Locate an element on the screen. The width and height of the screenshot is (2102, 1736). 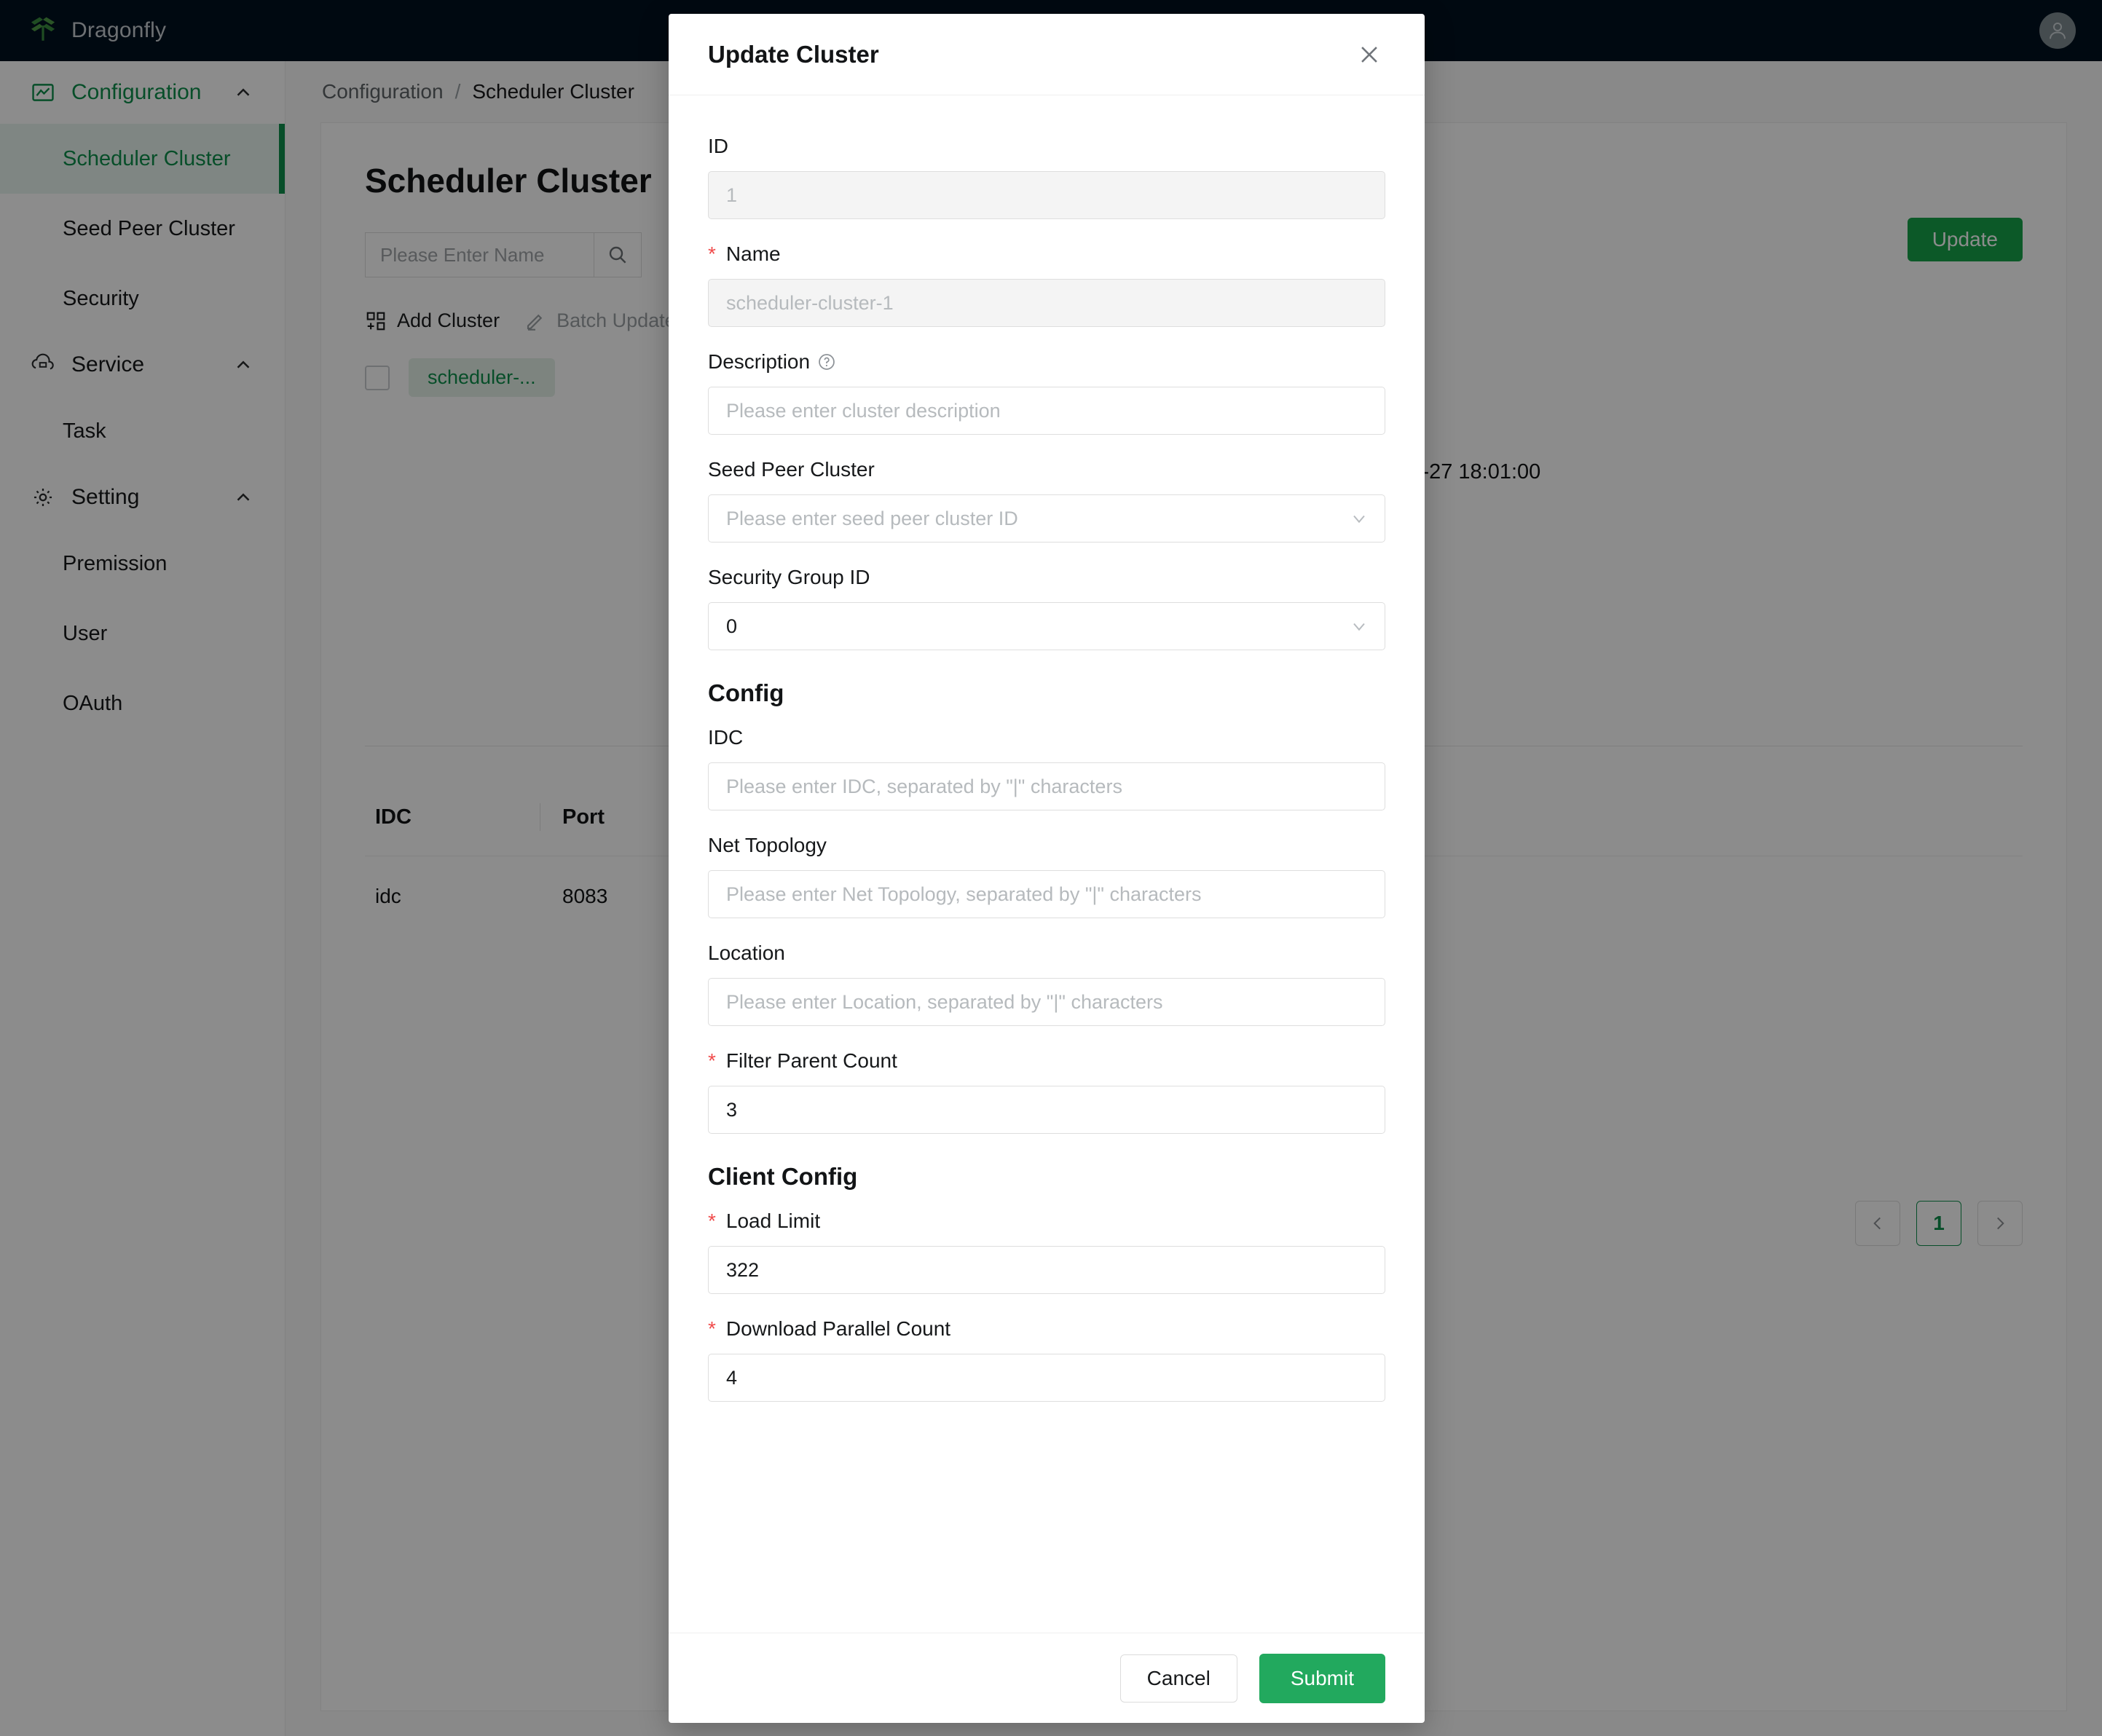
cancel-button: Cancel is located at coordinates (1178, 1679).